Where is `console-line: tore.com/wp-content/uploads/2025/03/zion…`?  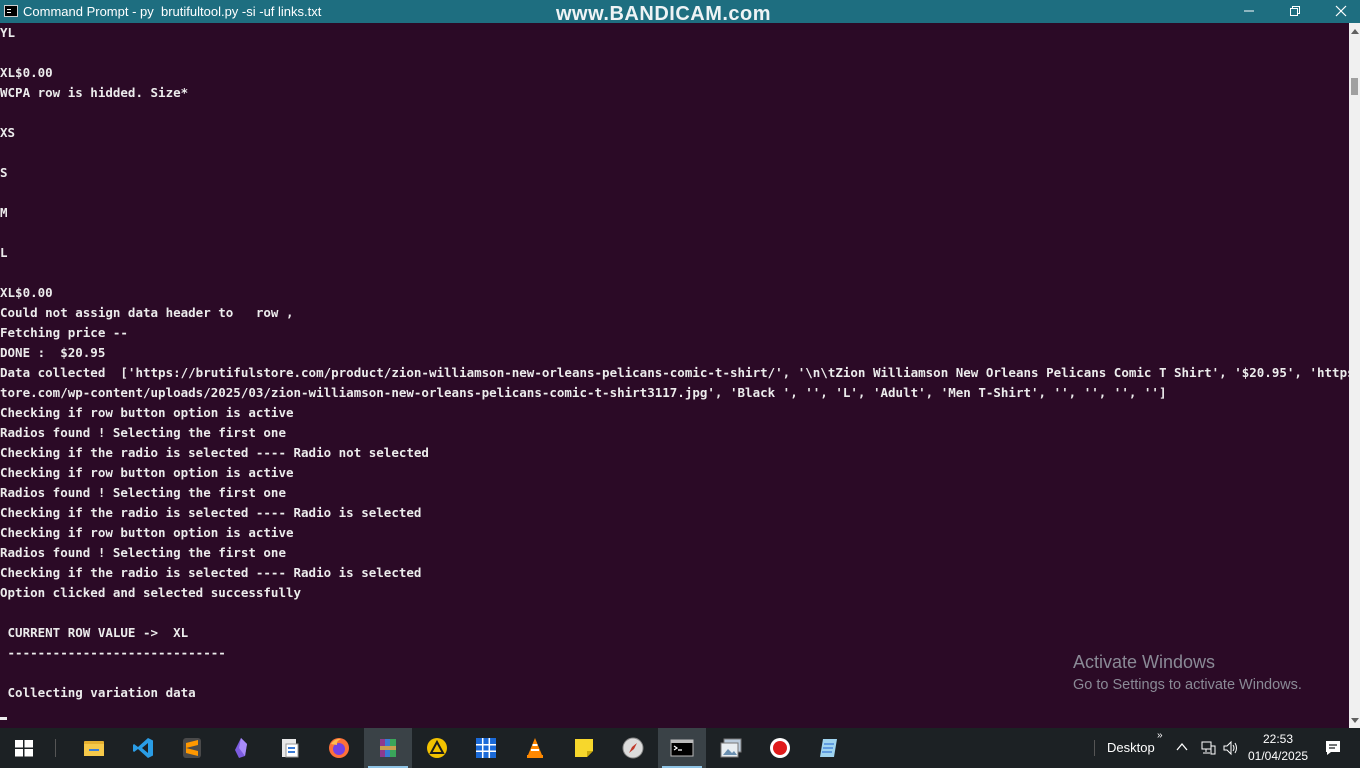 console-line: tore.com/wp-content/uploads/2025/03/zion… is located at coordinates (583, 392).